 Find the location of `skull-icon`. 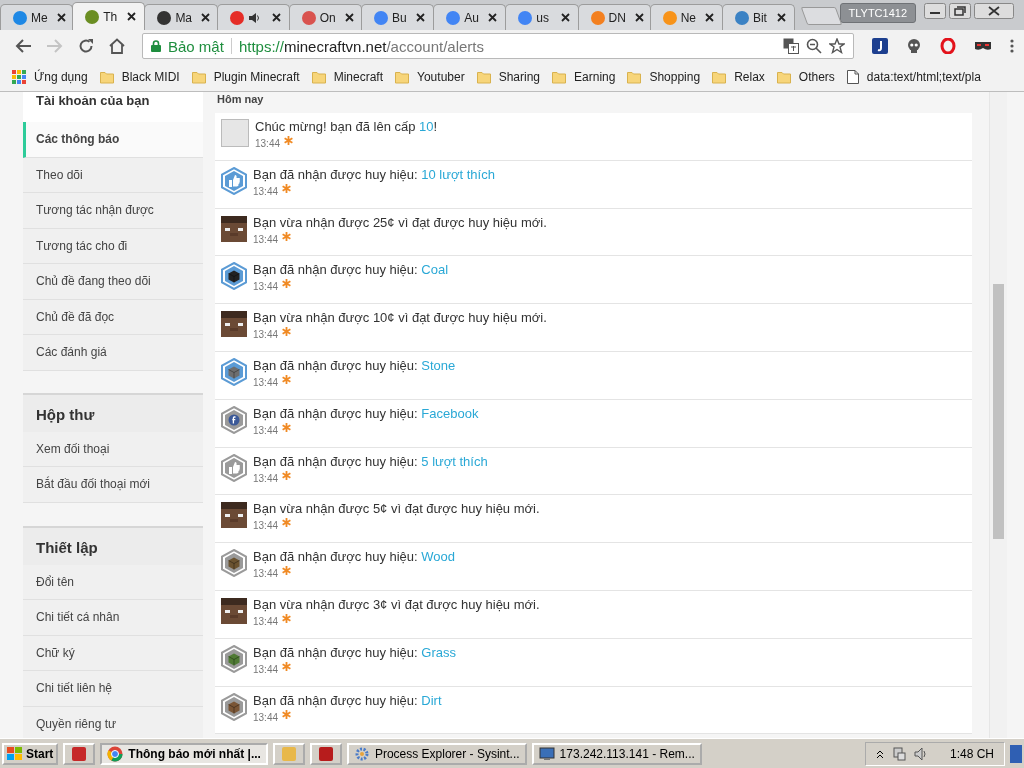

skull-icon is located at coordinates (914, 46).